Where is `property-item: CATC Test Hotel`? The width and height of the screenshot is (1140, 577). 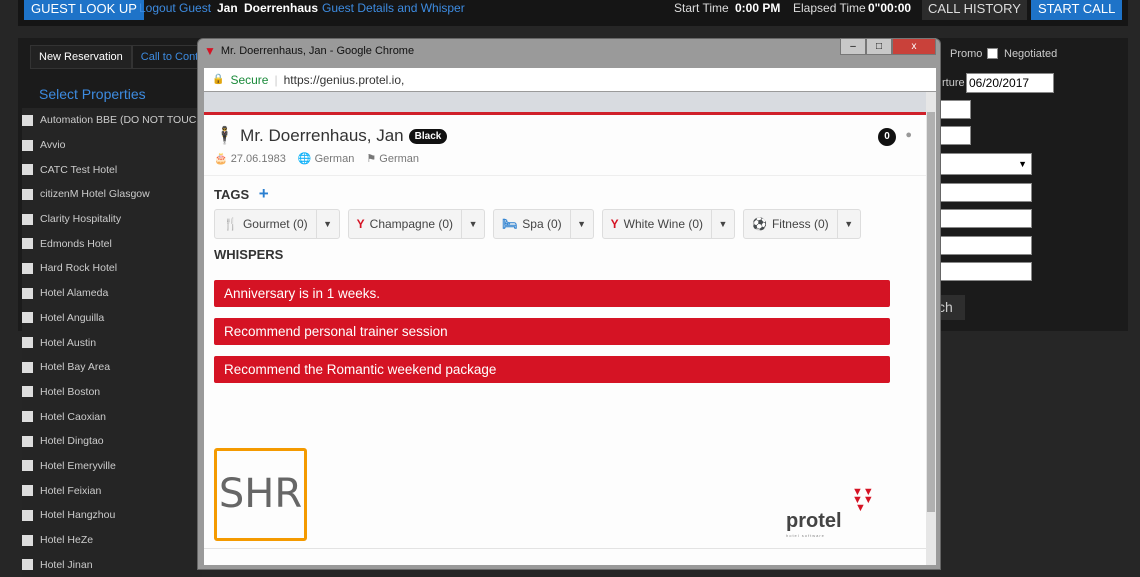
property-item: CATC Test Hotel is located at coordinates (112, 169).